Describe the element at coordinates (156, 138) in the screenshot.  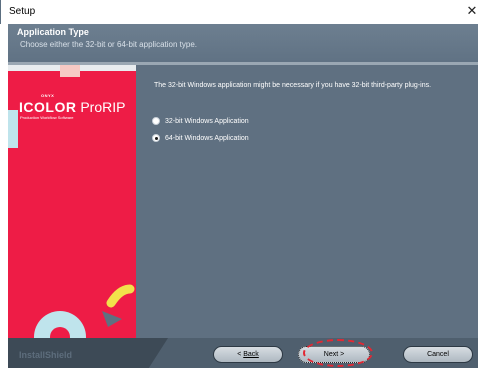
I see `radio-checked-icon` at that location.